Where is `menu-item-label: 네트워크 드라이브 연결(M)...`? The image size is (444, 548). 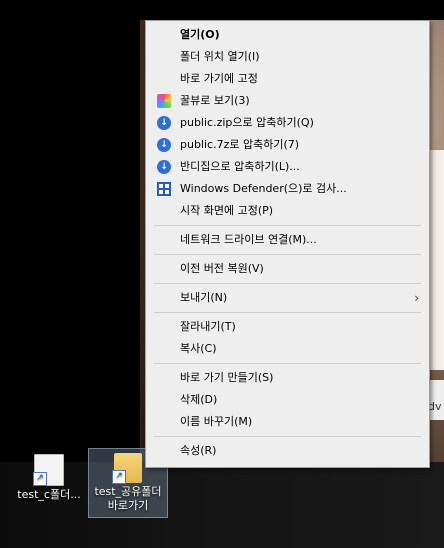
menu-item-label: 네트워크 드라이브 연결(M)... is located at coordinates (248, 239).